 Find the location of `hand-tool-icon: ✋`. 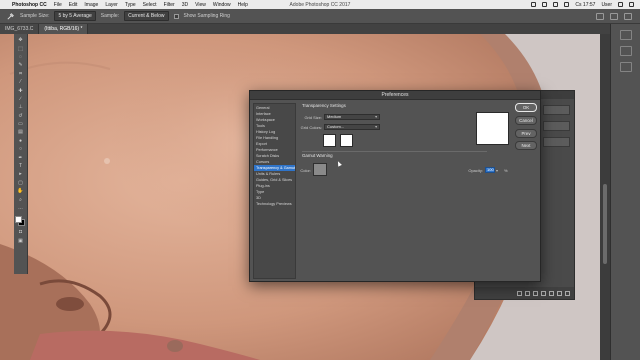

hand-tool-icon: ✋ is located at coordinates (21, 191).